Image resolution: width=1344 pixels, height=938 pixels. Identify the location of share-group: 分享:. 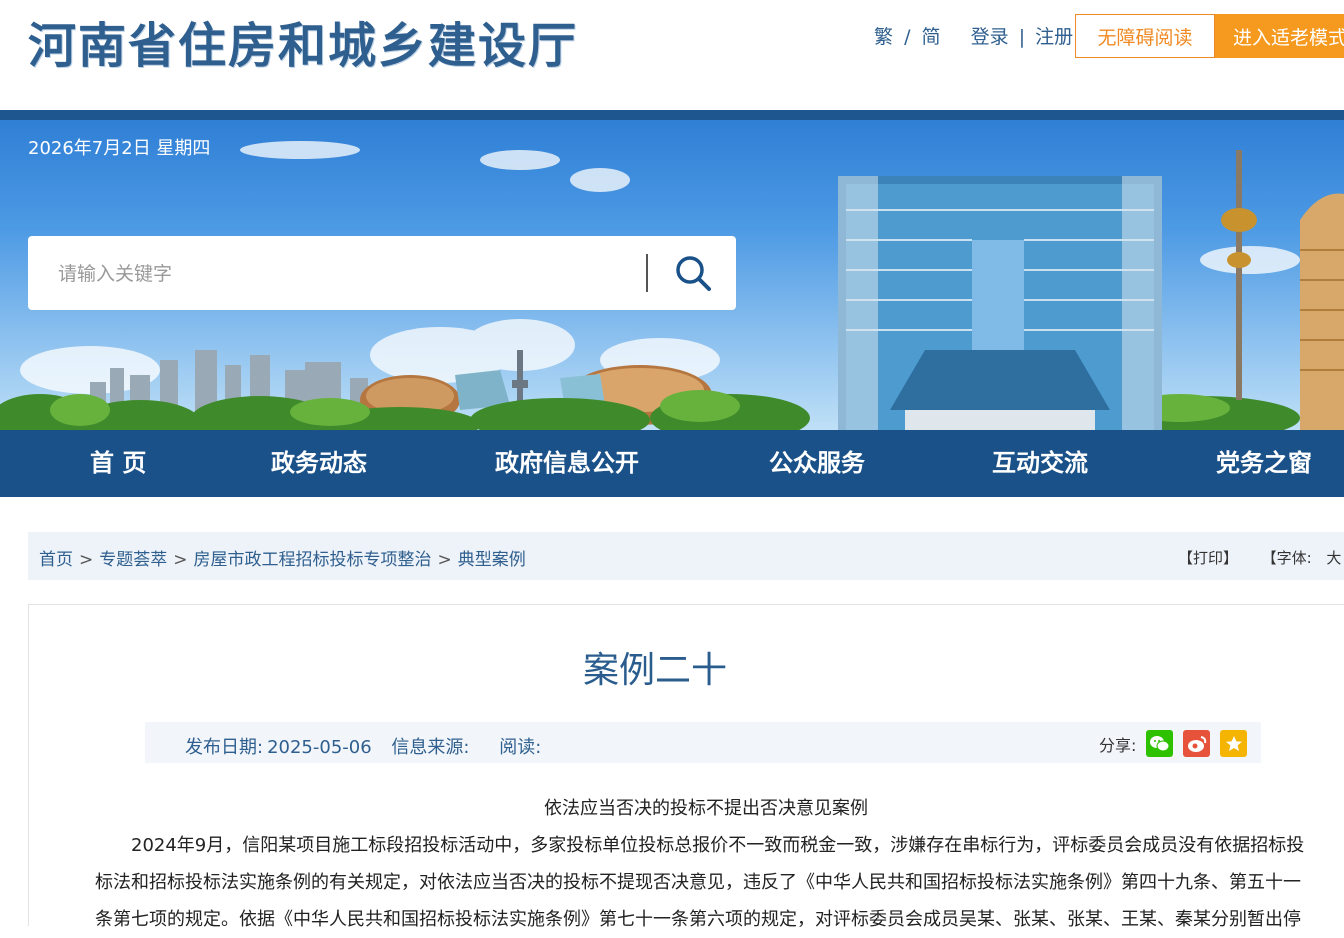
(1173, 743).